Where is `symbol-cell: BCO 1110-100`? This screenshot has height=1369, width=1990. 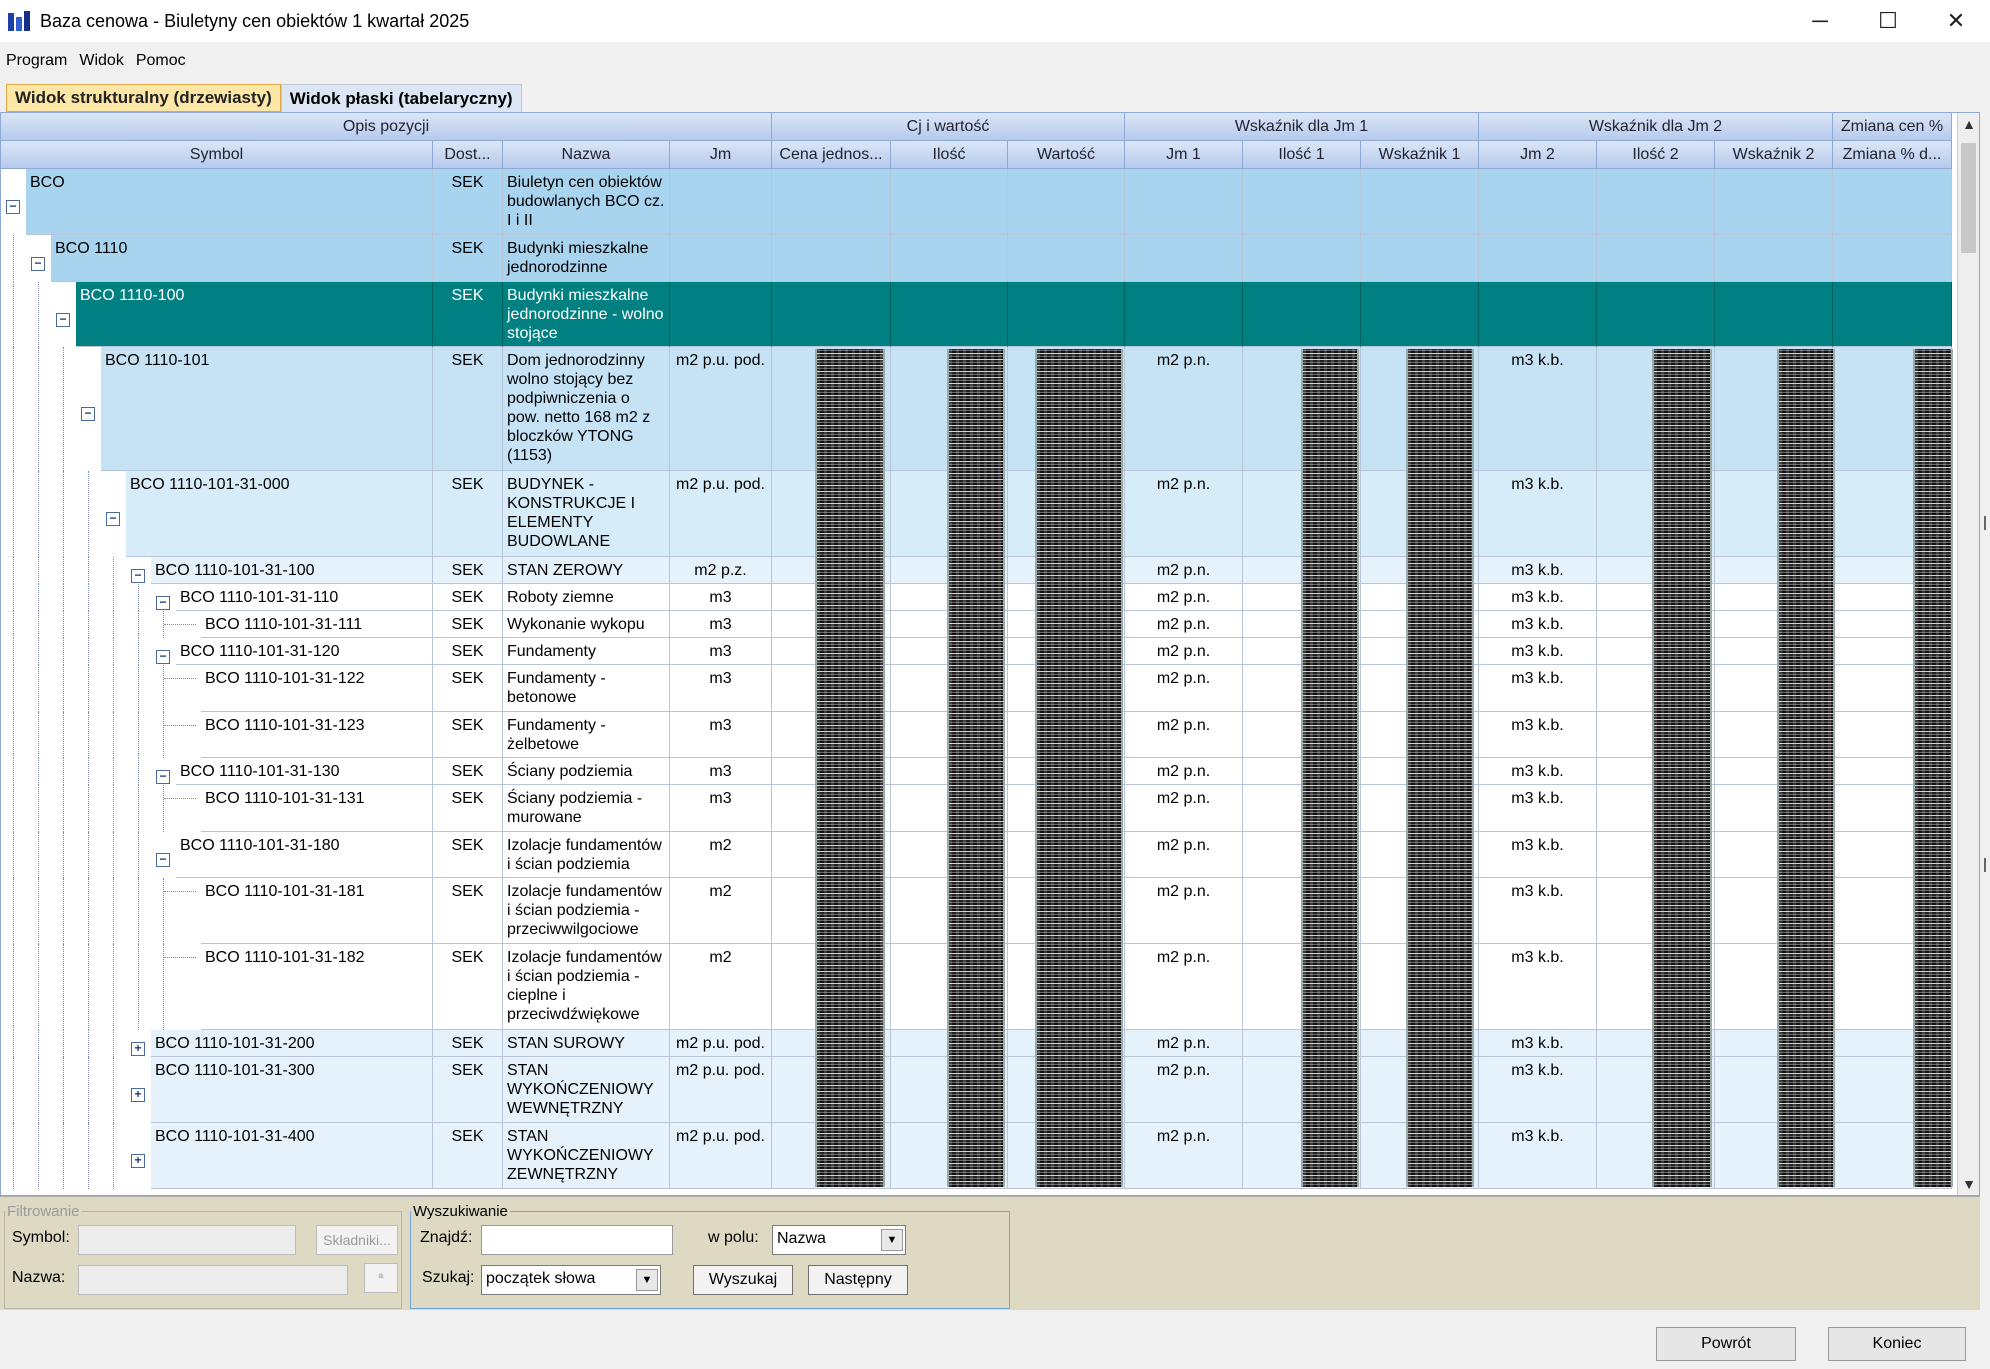 symbol-cell: BCO 1110-100 is located at coordinates (254, 314).